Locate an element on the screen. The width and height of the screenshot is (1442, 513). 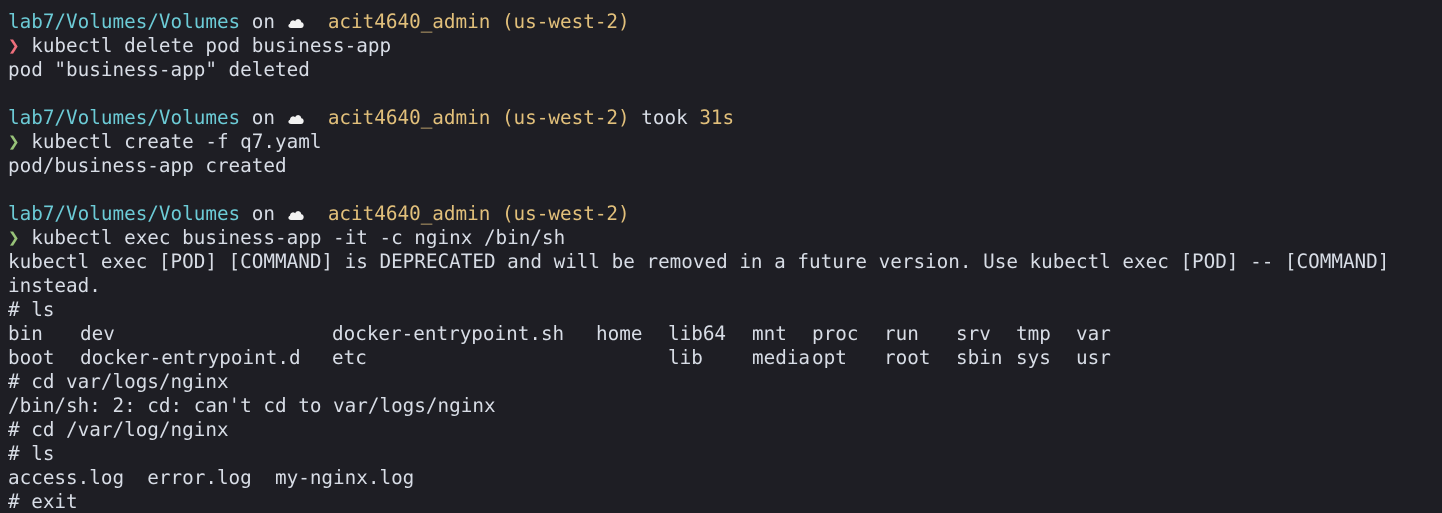
output-line: instead. is located at coordinates (54, 285).